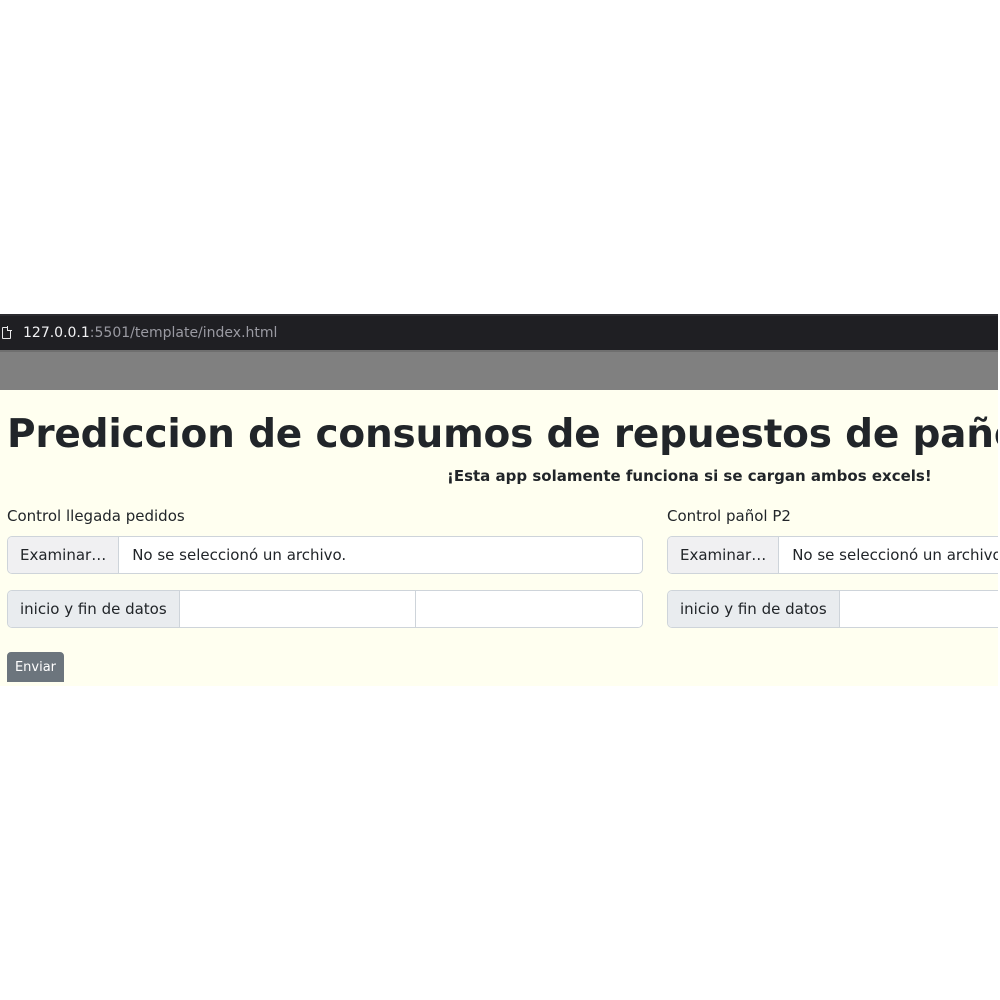 This screenshot has height=1000, width=1000. What do you see at coordinates (183, 333) in the screenshot?
I see `url-path: :5501/template/index.html` at bounding box center [183, 333].